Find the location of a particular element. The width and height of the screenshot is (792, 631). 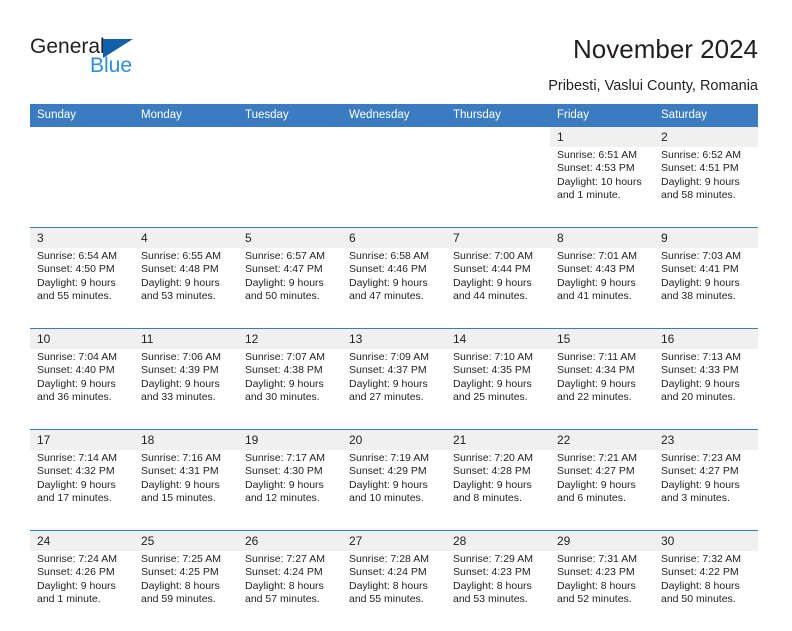

sunrise-text: Sunrise: 6:57 AM is located at coordinates (290, 256).